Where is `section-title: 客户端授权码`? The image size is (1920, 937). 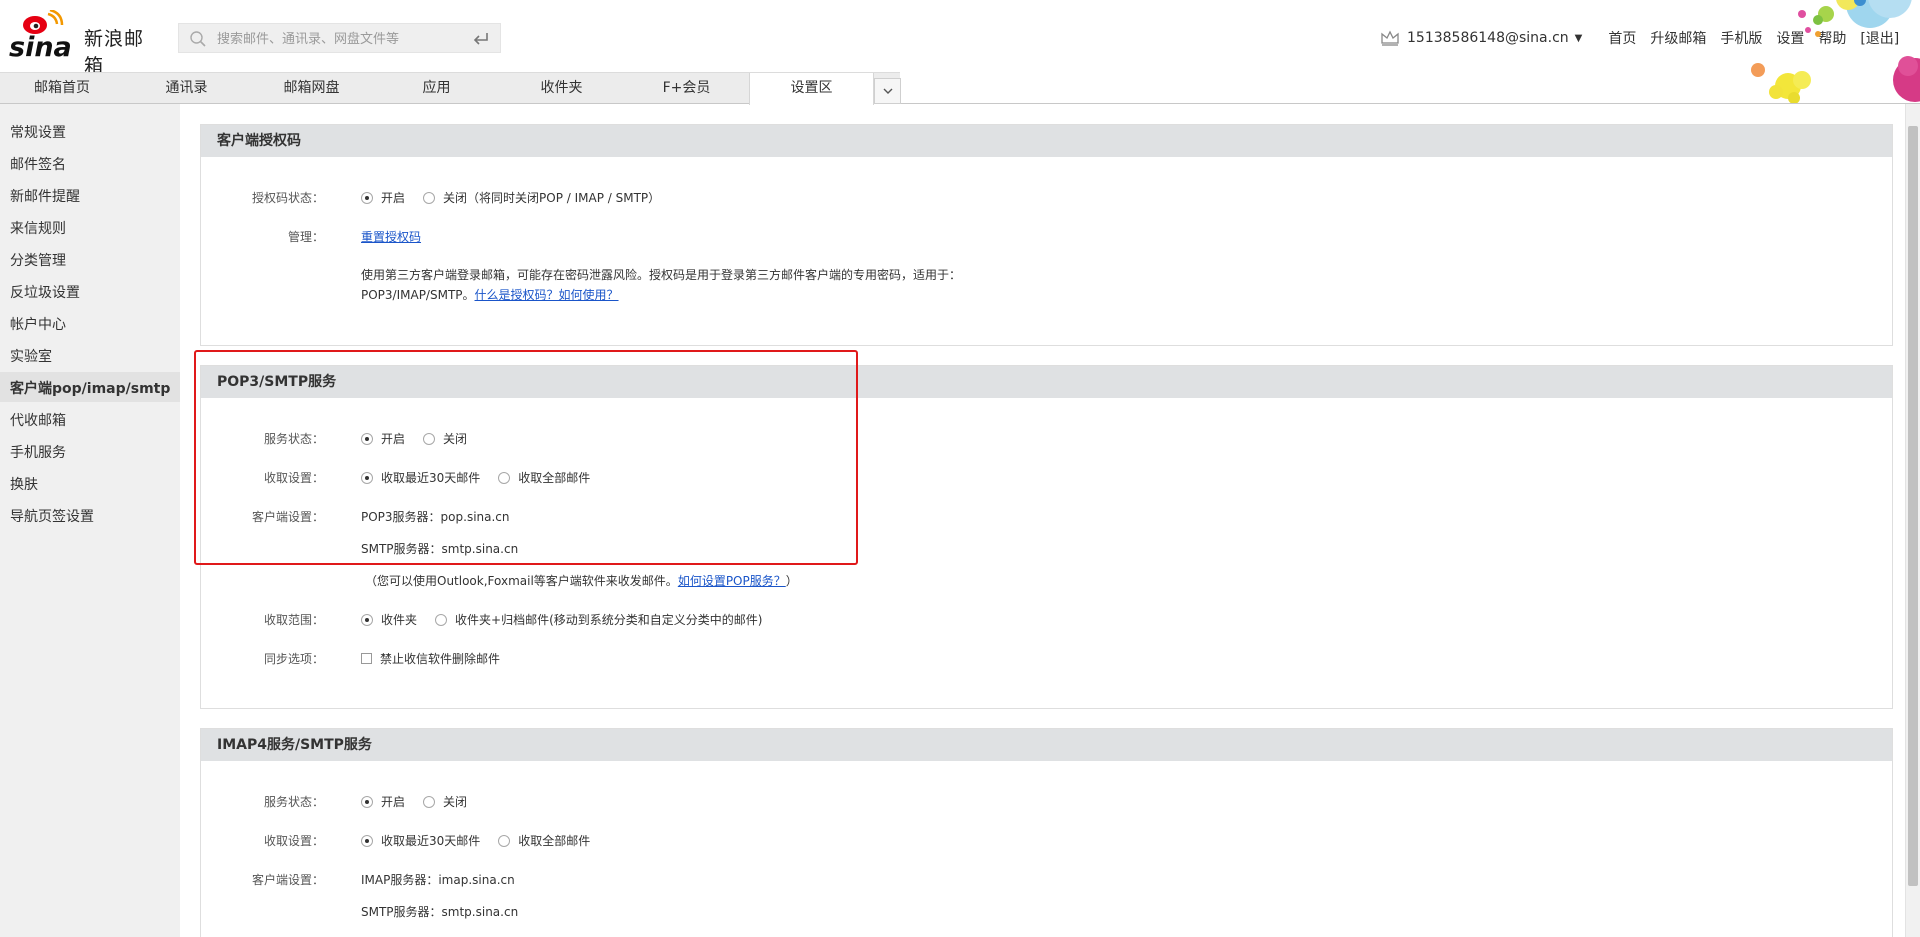
section-title: 客户端授权码 is located at coordinates (1046, 141).